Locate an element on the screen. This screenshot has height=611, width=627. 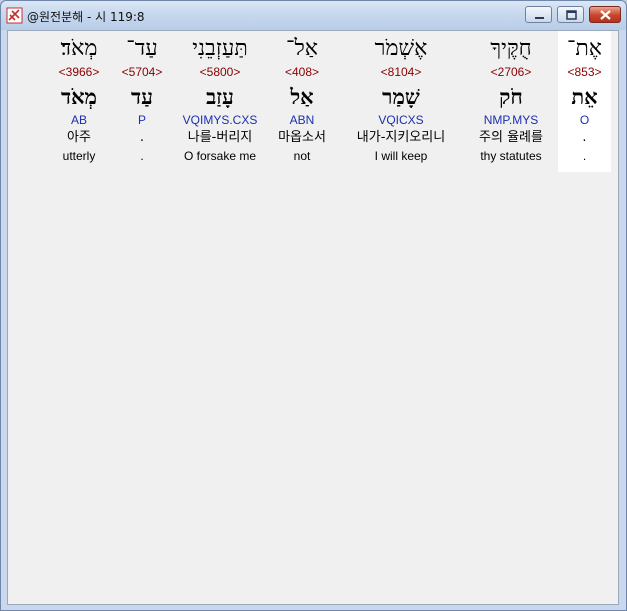
hebrew-lemma: חֹק is located at coordinates (511, 96).